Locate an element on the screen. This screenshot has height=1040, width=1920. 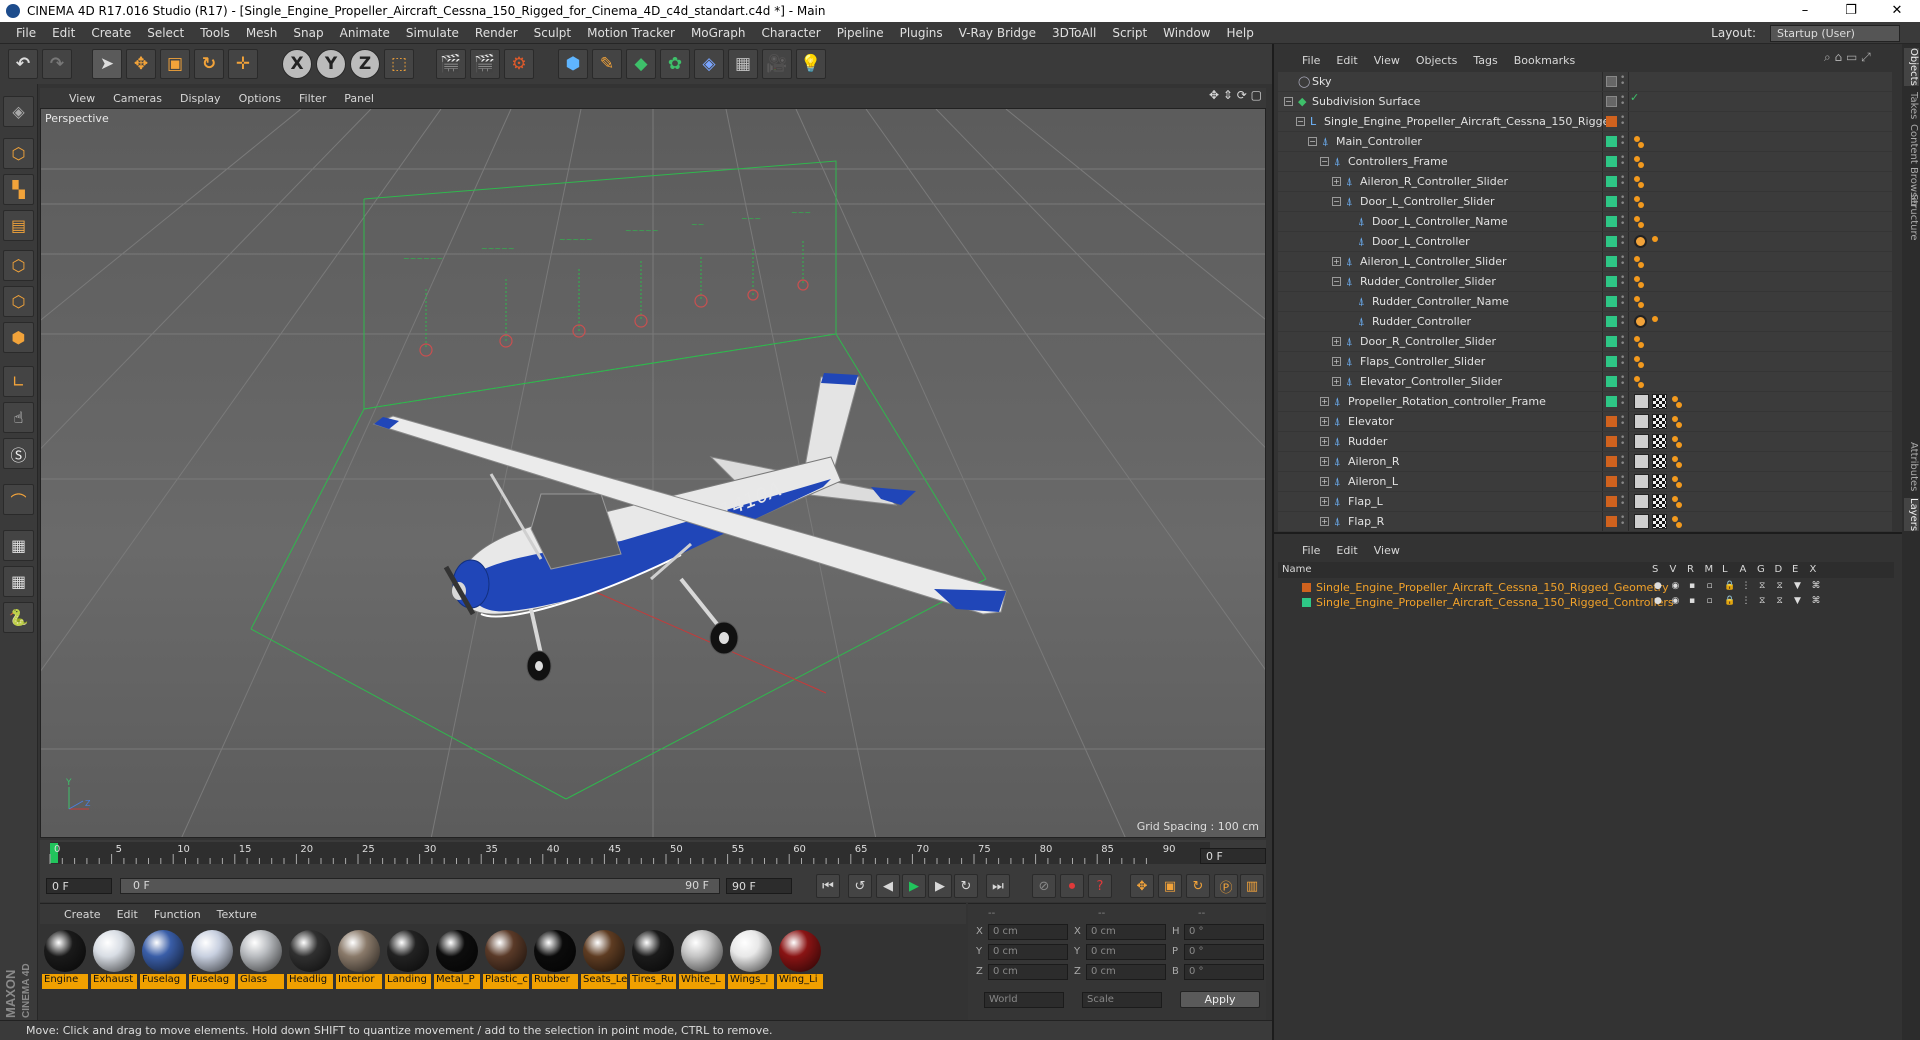
rotate-tool-icon: ↻ is located at coordinates (209, 64).